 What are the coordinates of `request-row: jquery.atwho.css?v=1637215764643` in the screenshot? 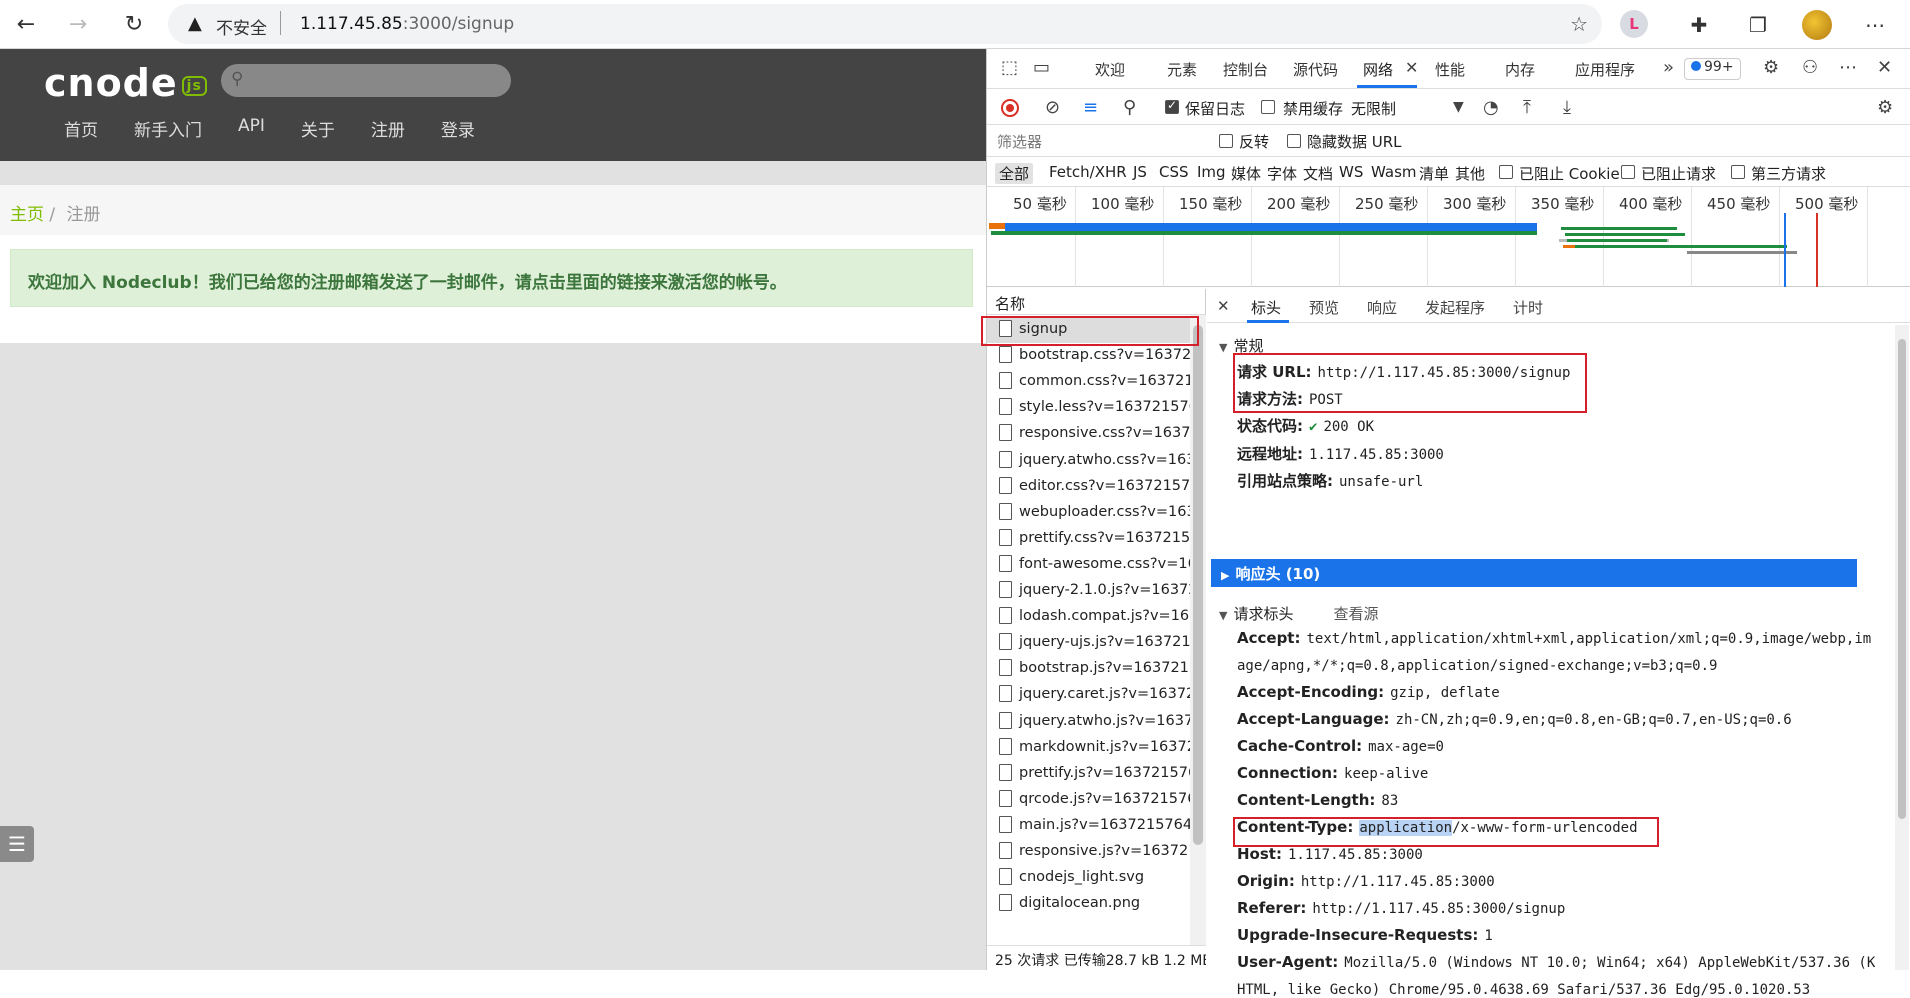 It's located at (1088, 461).